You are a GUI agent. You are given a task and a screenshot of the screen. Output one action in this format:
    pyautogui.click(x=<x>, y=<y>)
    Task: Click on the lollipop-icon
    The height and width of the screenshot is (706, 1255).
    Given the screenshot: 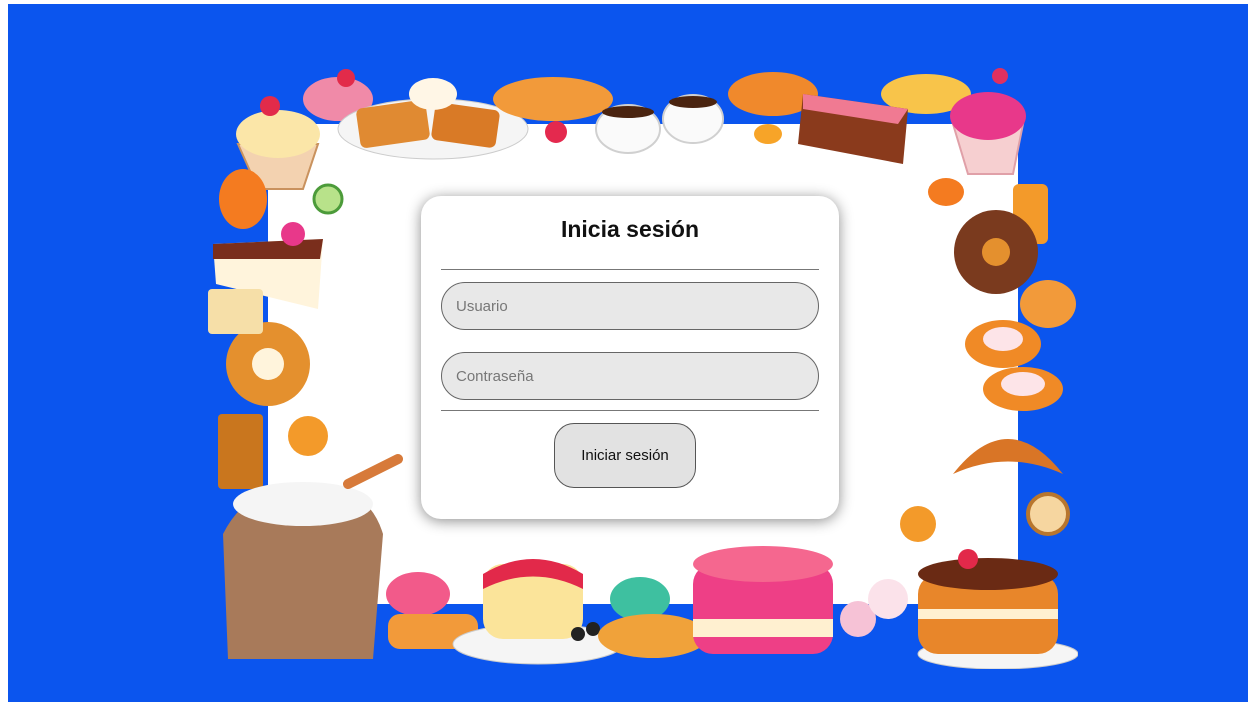 What is the action you would take?
    pyautogui.click(x=328, y=199)
    